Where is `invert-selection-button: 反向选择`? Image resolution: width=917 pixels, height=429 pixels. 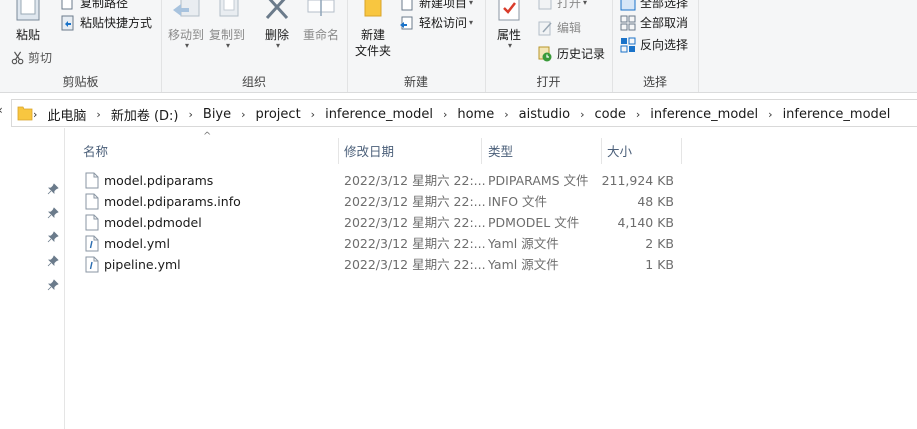
invert-selection-button: 反向选择 is located at coordinates (654, 44).